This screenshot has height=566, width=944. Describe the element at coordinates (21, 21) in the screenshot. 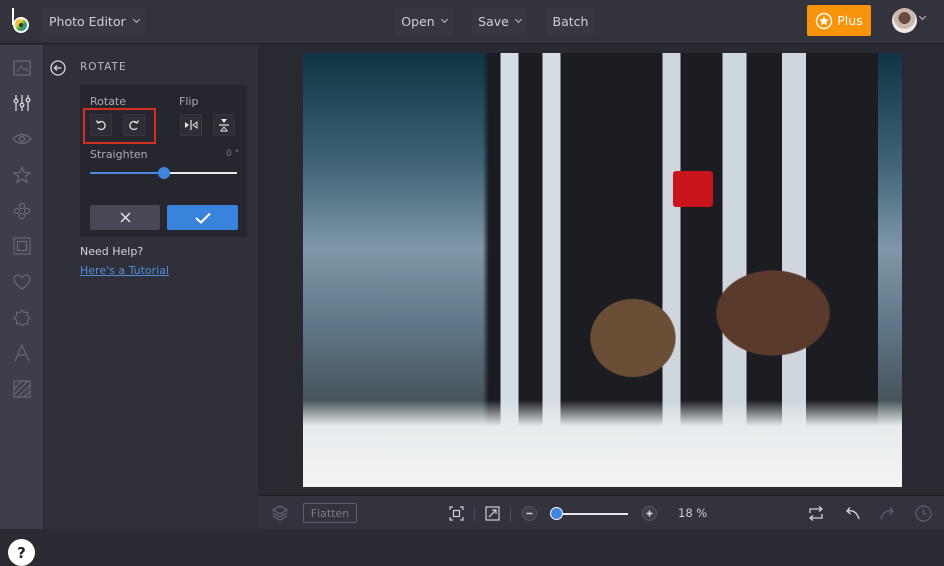

I see `befunky-logo-icon` at that location.